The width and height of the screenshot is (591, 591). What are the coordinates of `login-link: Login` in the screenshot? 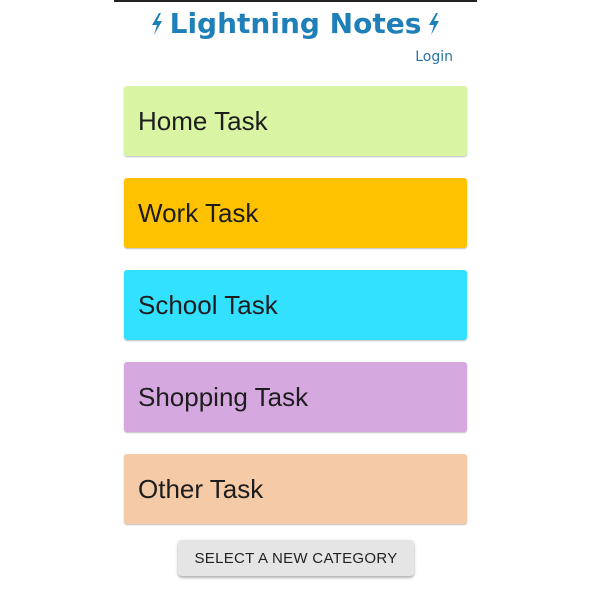 It's located at (434, 57).